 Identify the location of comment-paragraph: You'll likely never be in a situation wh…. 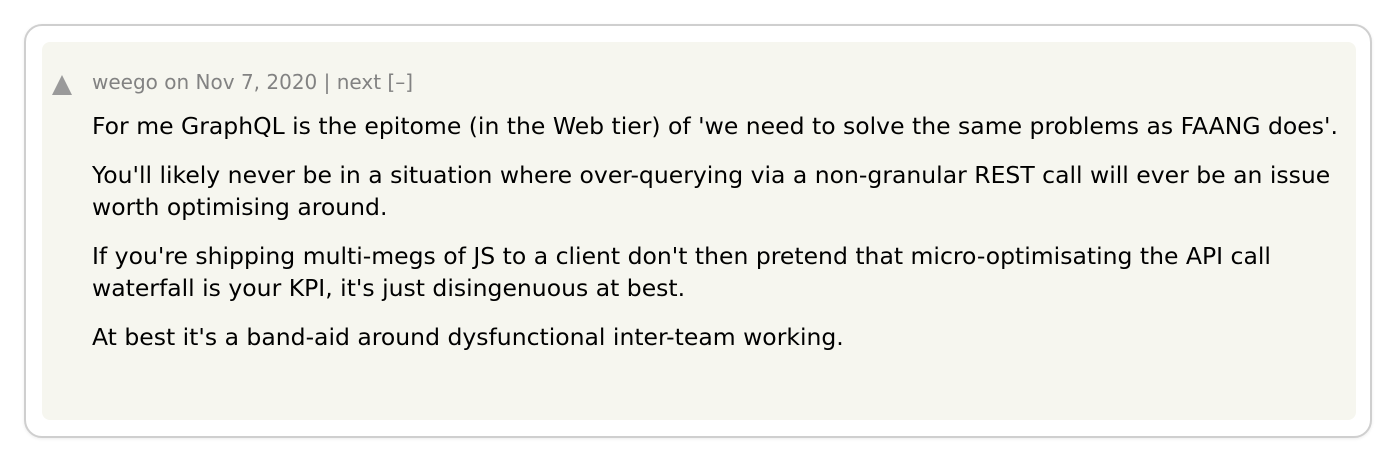
(711, 191).